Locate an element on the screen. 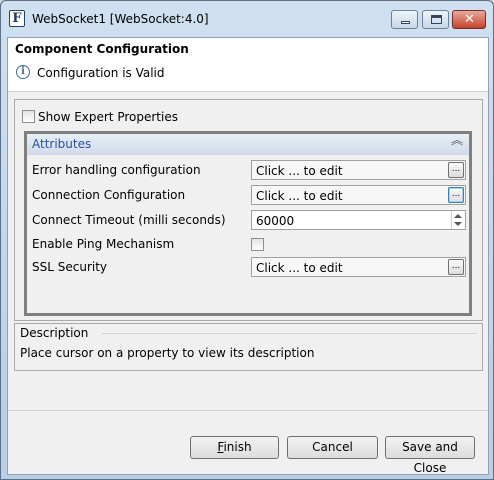 The width and height of the screenshot is (494, 480). ssl-security-value: Click ... to edit is located at coordinates (299, 268).